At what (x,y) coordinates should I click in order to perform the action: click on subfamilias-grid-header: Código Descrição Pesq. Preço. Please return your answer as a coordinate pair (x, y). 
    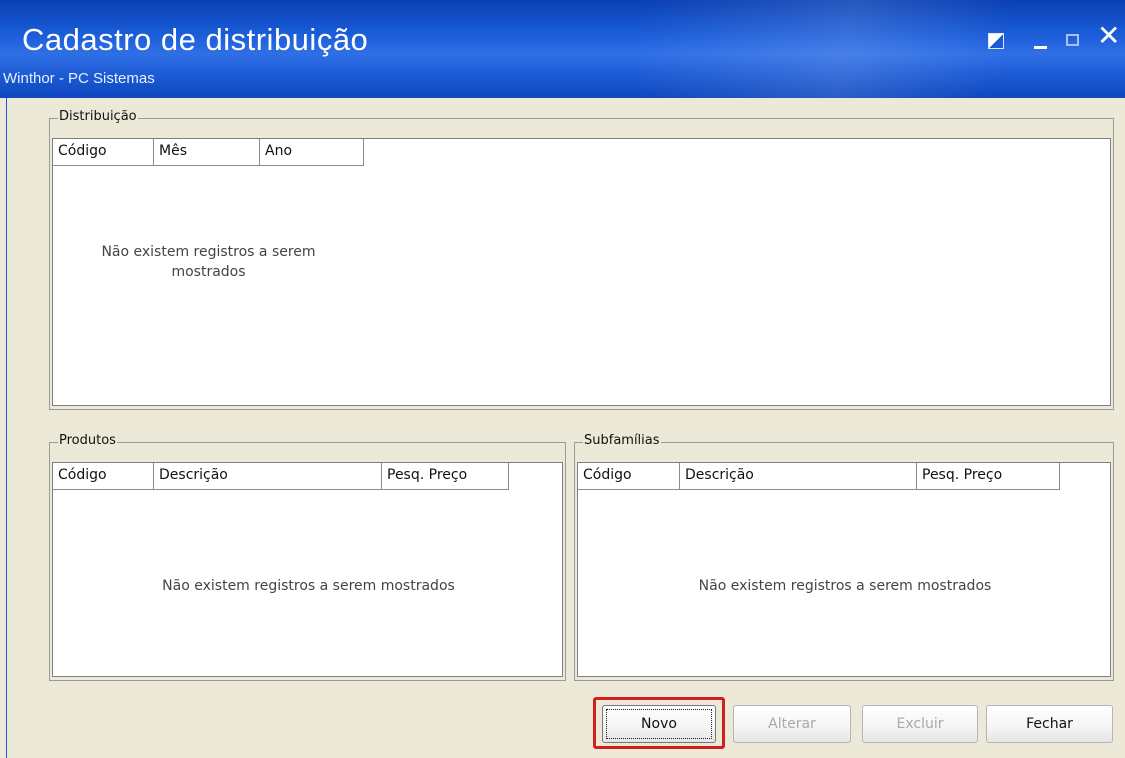
    Looking at the image, I should click on (819, 476).